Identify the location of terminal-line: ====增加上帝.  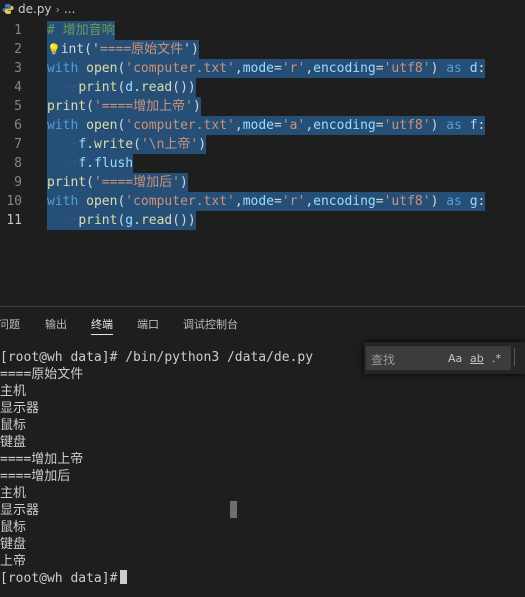
(41, 459).